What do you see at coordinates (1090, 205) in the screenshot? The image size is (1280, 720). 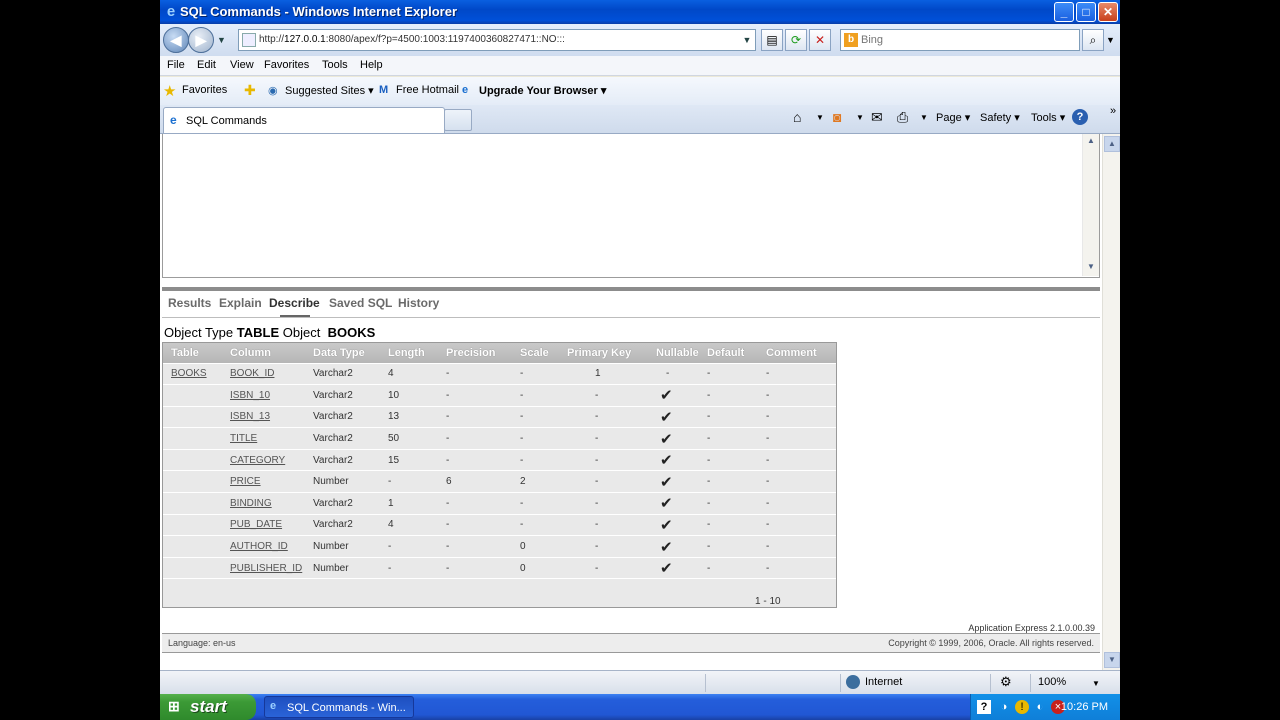 I see `editor-scrollbar: ▲ ▼` at bounding box center [1090, 205].